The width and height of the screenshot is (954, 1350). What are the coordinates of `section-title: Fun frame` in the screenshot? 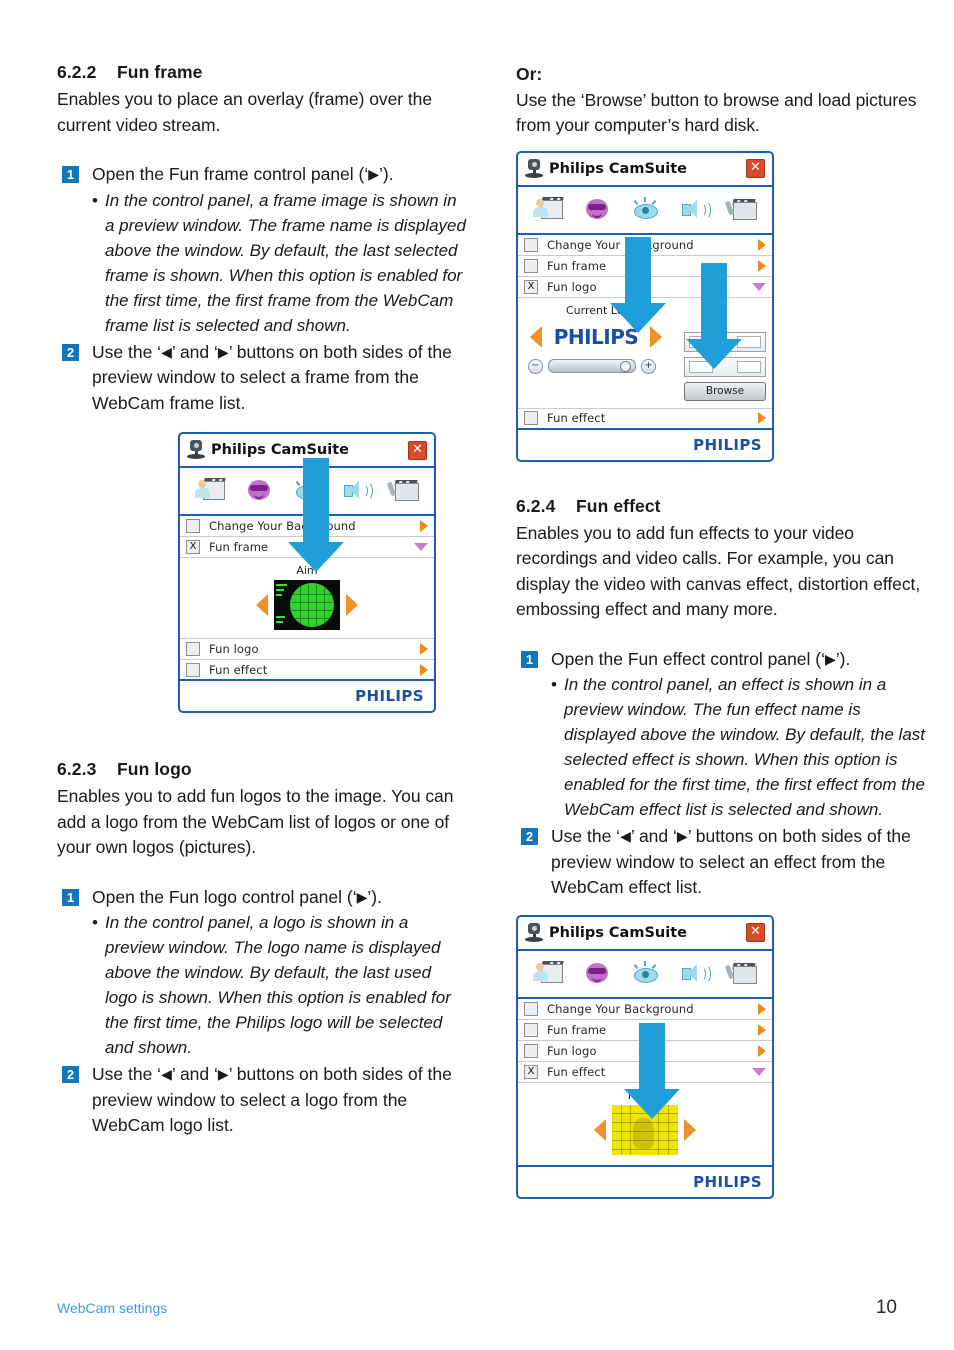 It's located at (160, 72).